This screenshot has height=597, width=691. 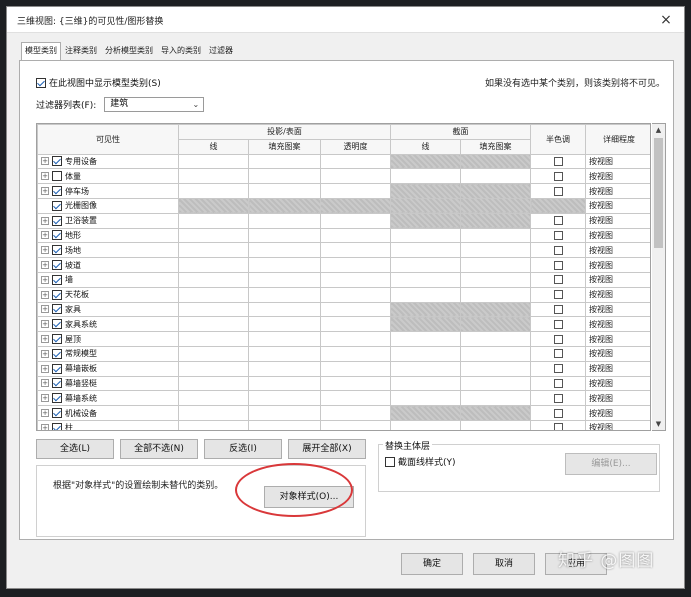 I want to click on ok-button: 确定, so click(x=432, y=564).